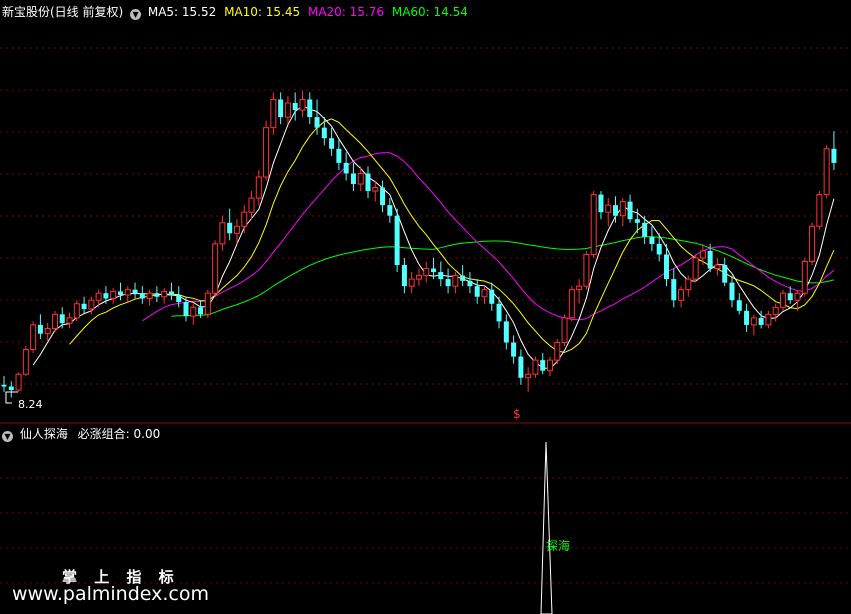 Image resolution: width=851 pixels, height=614 pixels. What do you see at coordinates (262, 12) in the screenshot?
I see `ma10-label: MA10: 15.45` at bounding box center [262, 12].